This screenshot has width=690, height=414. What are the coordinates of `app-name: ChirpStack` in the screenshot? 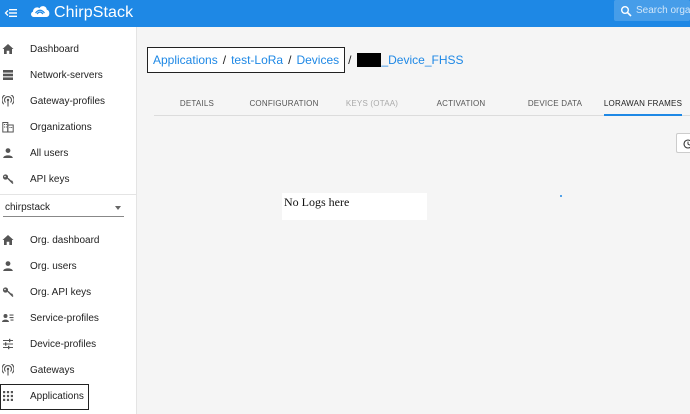 It's located at (94, 12).